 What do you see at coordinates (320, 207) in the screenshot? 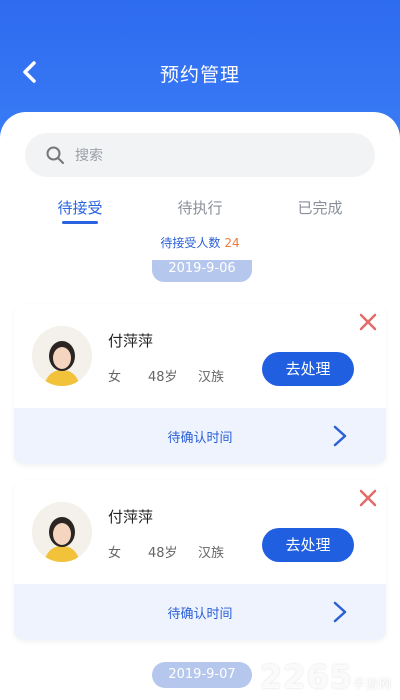
I see `tab-completed: 已完成` at bounding box center [320, 207].